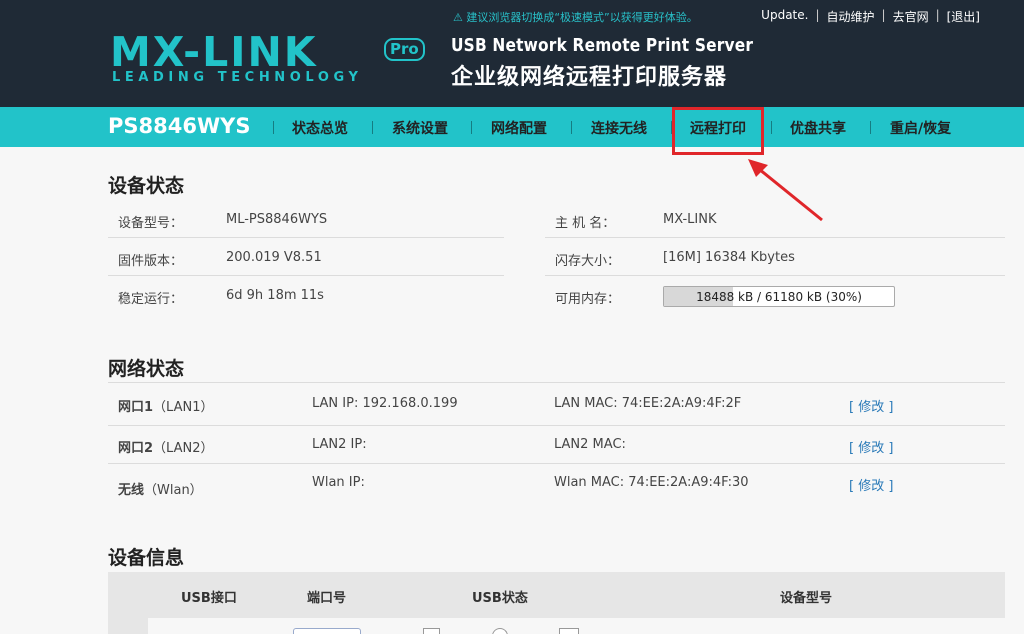 This screenshot has width=1024, height=634. Describe the element at coordinates (920, 128) in the screenshot. I see `nav-item-reboot-restore: 重启/恢复` at that location.